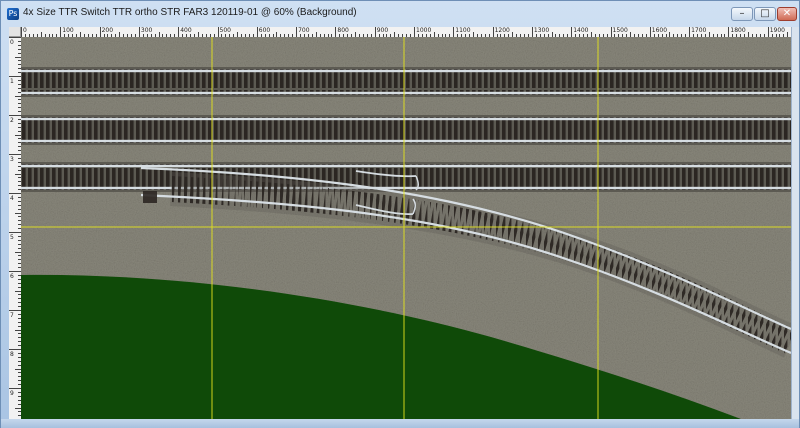 The height and width of the screenshot is (428, 800). I want to click on ruler-label: 200, so click(107, 30).